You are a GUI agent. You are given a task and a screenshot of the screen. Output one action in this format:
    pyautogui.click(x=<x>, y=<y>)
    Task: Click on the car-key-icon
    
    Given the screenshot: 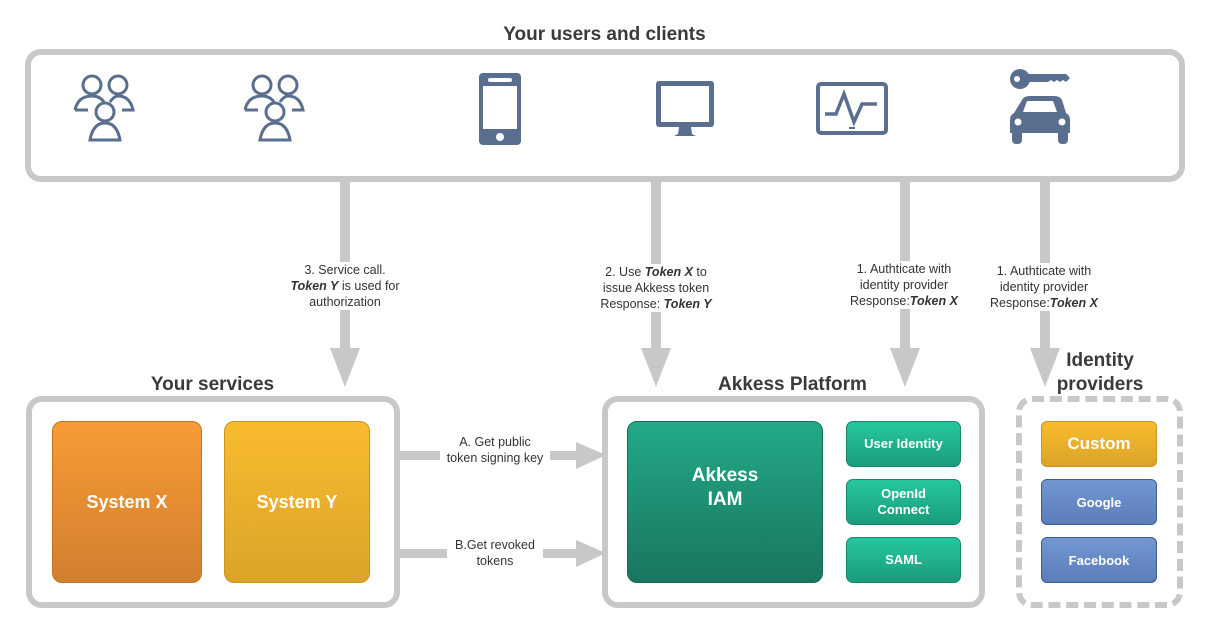 What is the action you would take?
    pyautogui.click(x=1040, y=106)
    